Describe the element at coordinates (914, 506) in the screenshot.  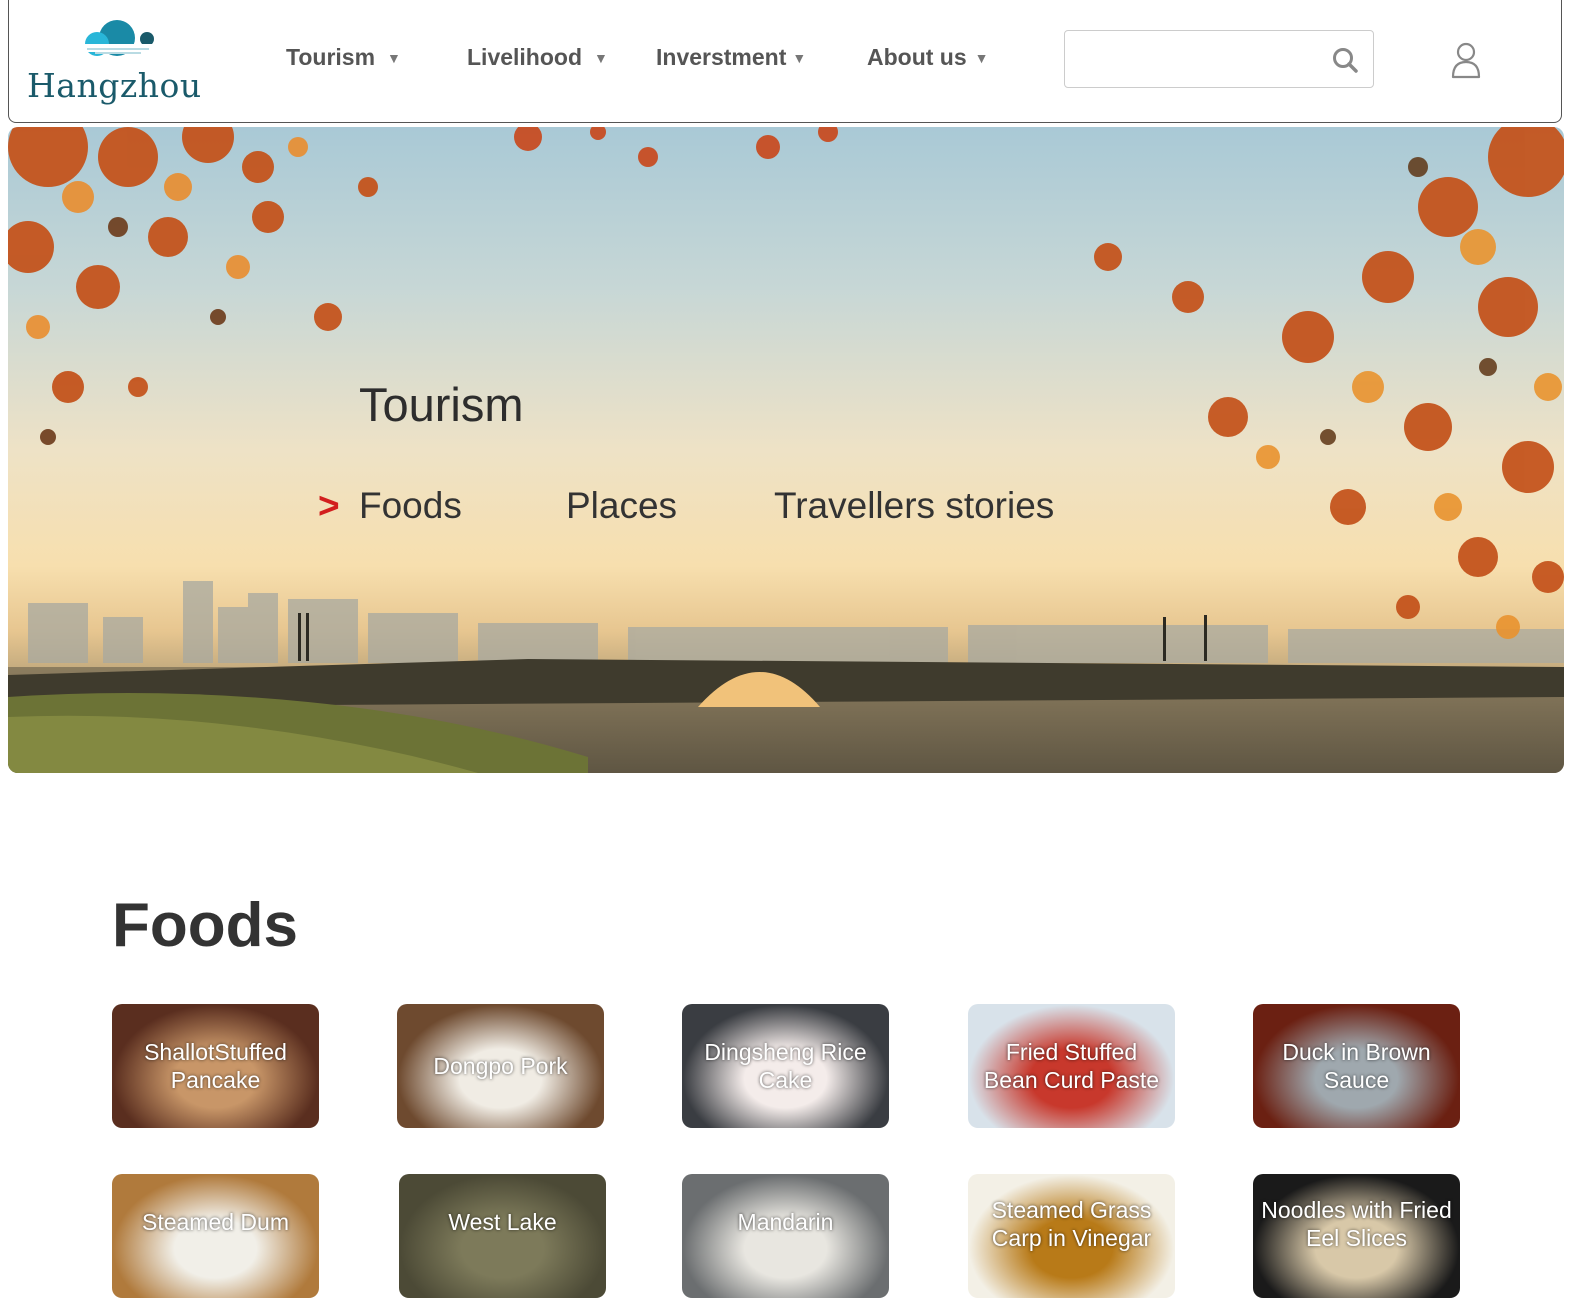
I see `tab-travellers-stories: Travellers stories` at that location.